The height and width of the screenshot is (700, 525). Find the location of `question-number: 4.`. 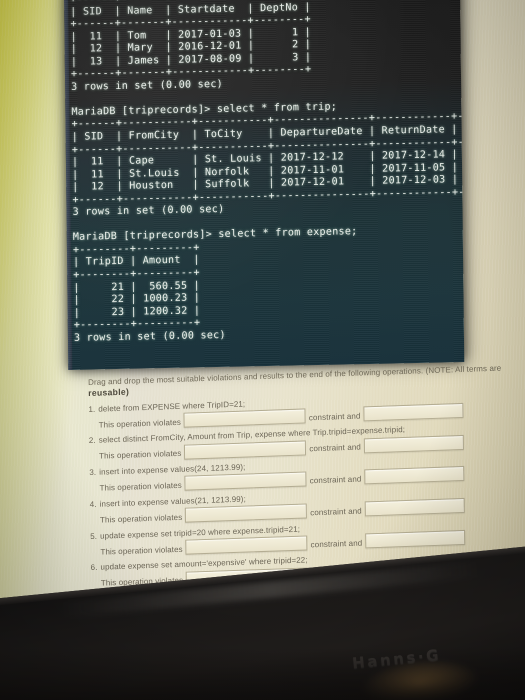

question-number: 4. is located at coordinates (93, 504).